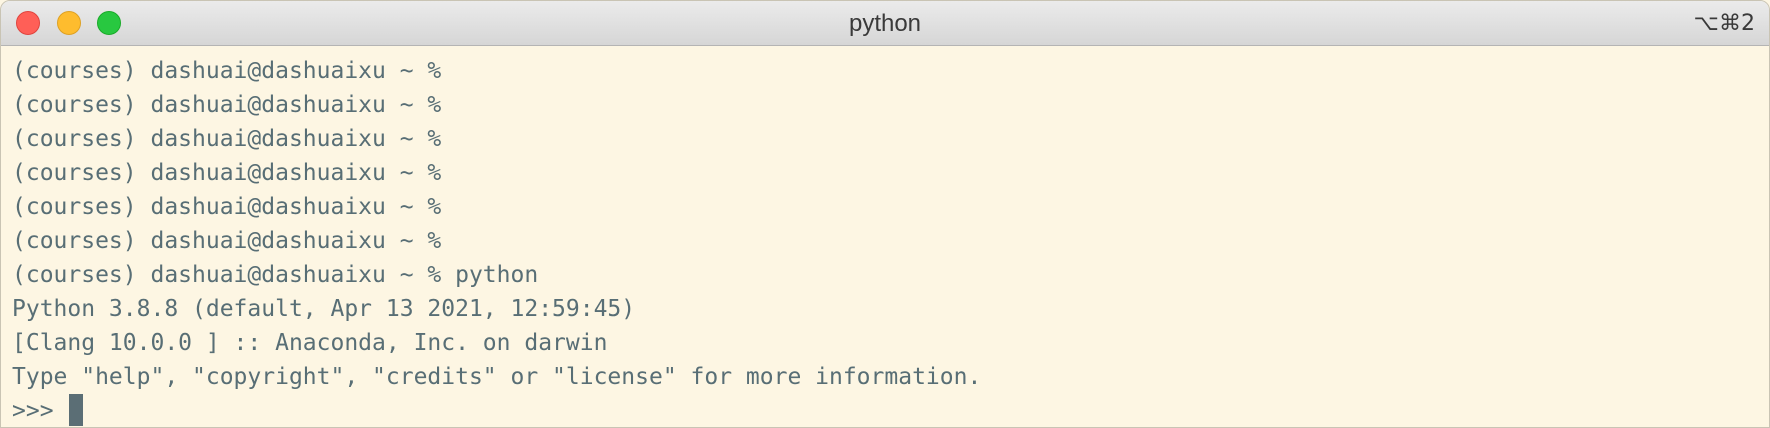 The height and width of the screenshot is (428, 1770). Describe the element at coordinates (275, 275) in the screenshot. I see `terminal-line: (courses) dashuai@dashuaixu ~ % python` at that location.